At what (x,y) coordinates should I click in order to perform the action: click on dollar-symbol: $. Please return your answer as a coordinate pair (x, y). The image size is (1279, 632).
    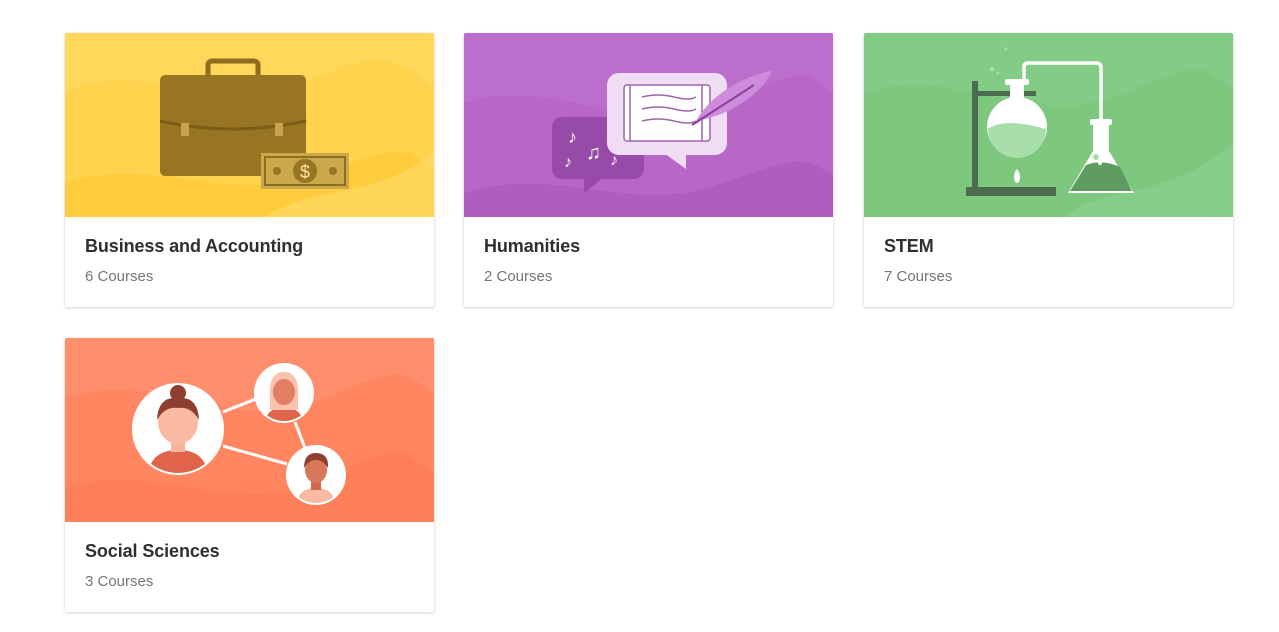
    Looking at the image, I should click on (305, 172).